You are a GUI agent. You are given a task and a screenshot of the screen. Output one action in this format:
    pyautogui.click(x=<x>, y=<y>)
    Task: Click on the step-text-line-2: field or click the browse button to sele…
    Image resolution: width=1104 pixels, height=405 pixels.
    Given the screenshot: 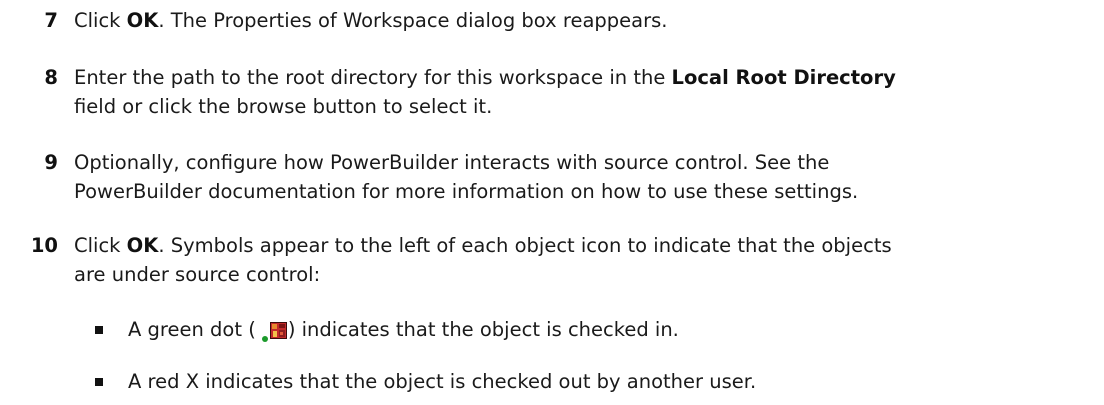 What is the action you would take?
    pyautogui.click(x=283, y=106)
    